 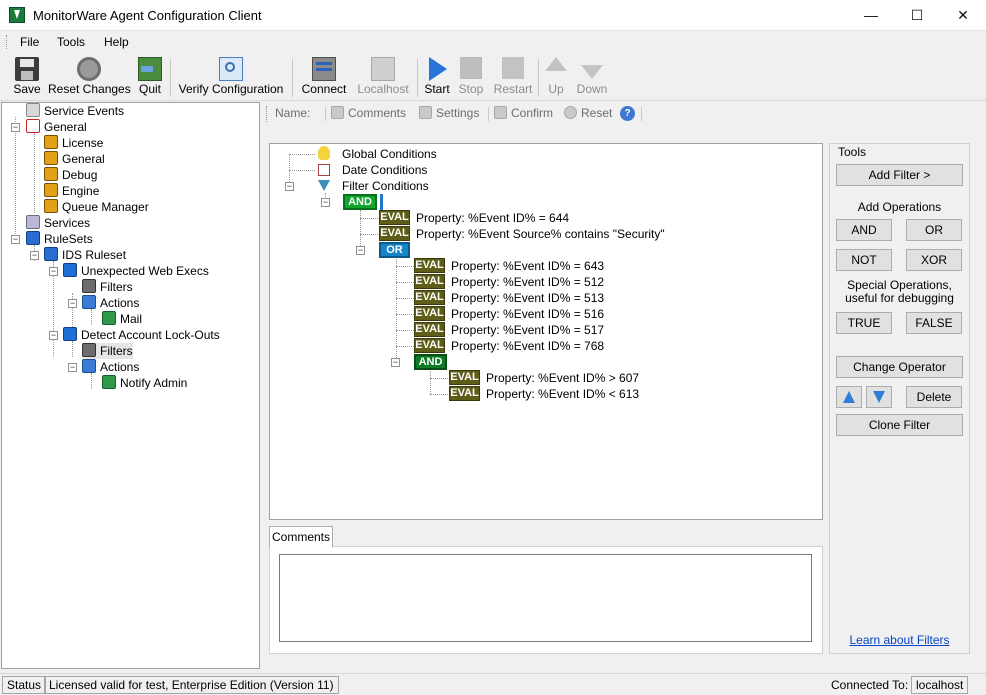 What do you see at coordinates (368, 113) in the screenshot?
I see `comments-button: Comments` at bounding box center [368, 113].